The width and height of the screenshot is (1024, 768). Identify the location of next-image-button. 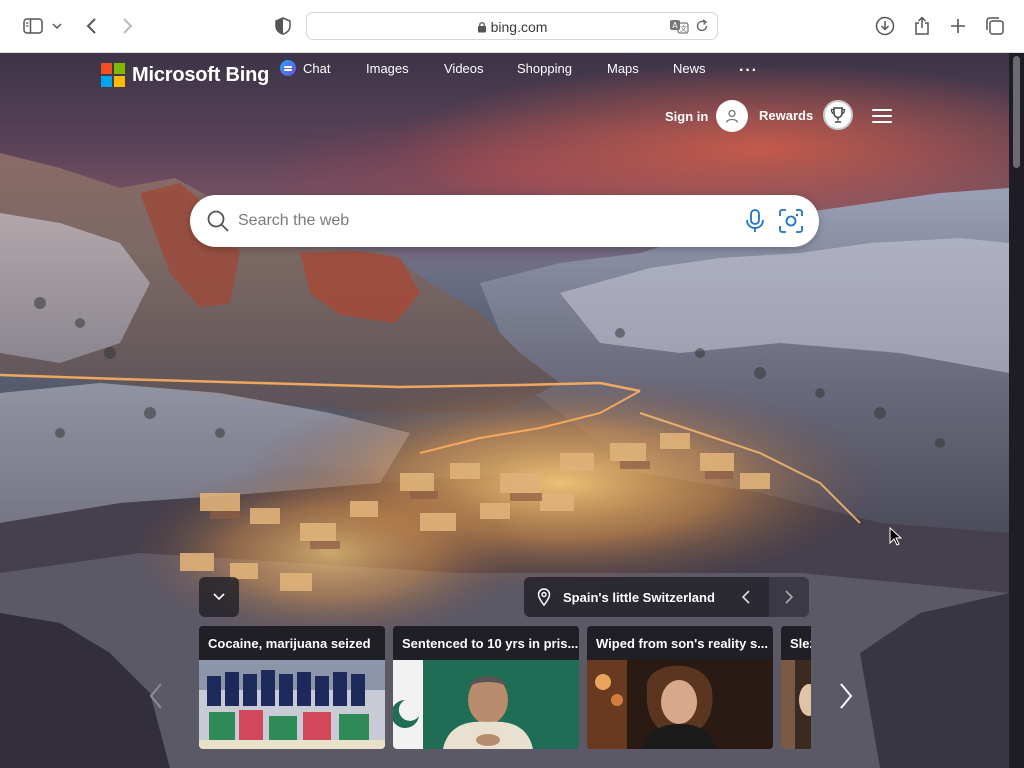
(789, 597).